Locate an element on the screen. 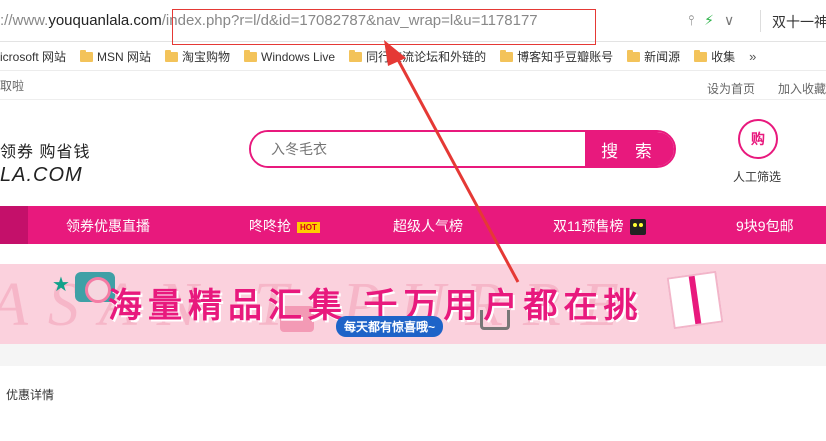  share-icon: ⫯ is located at coordinates (691, 20).